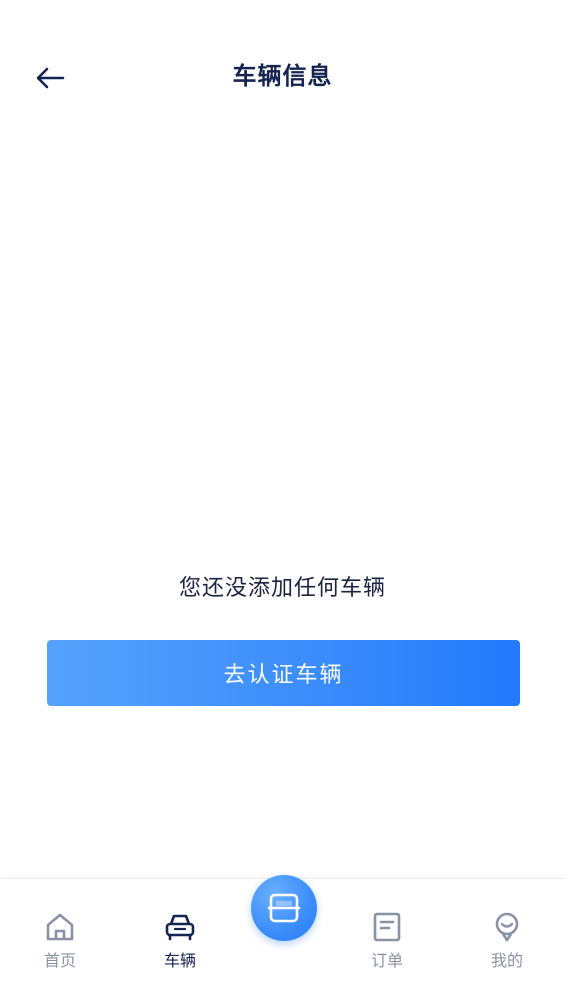  Describe the element at coordinates (179, 960) in the screenshot. I see `tab-vehicle-label: 车辆` at that location.